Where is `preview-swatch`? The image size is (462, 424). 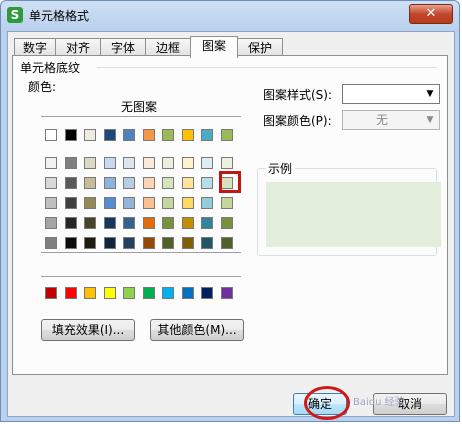 preview-swatch is located at coordinates (353, 214).